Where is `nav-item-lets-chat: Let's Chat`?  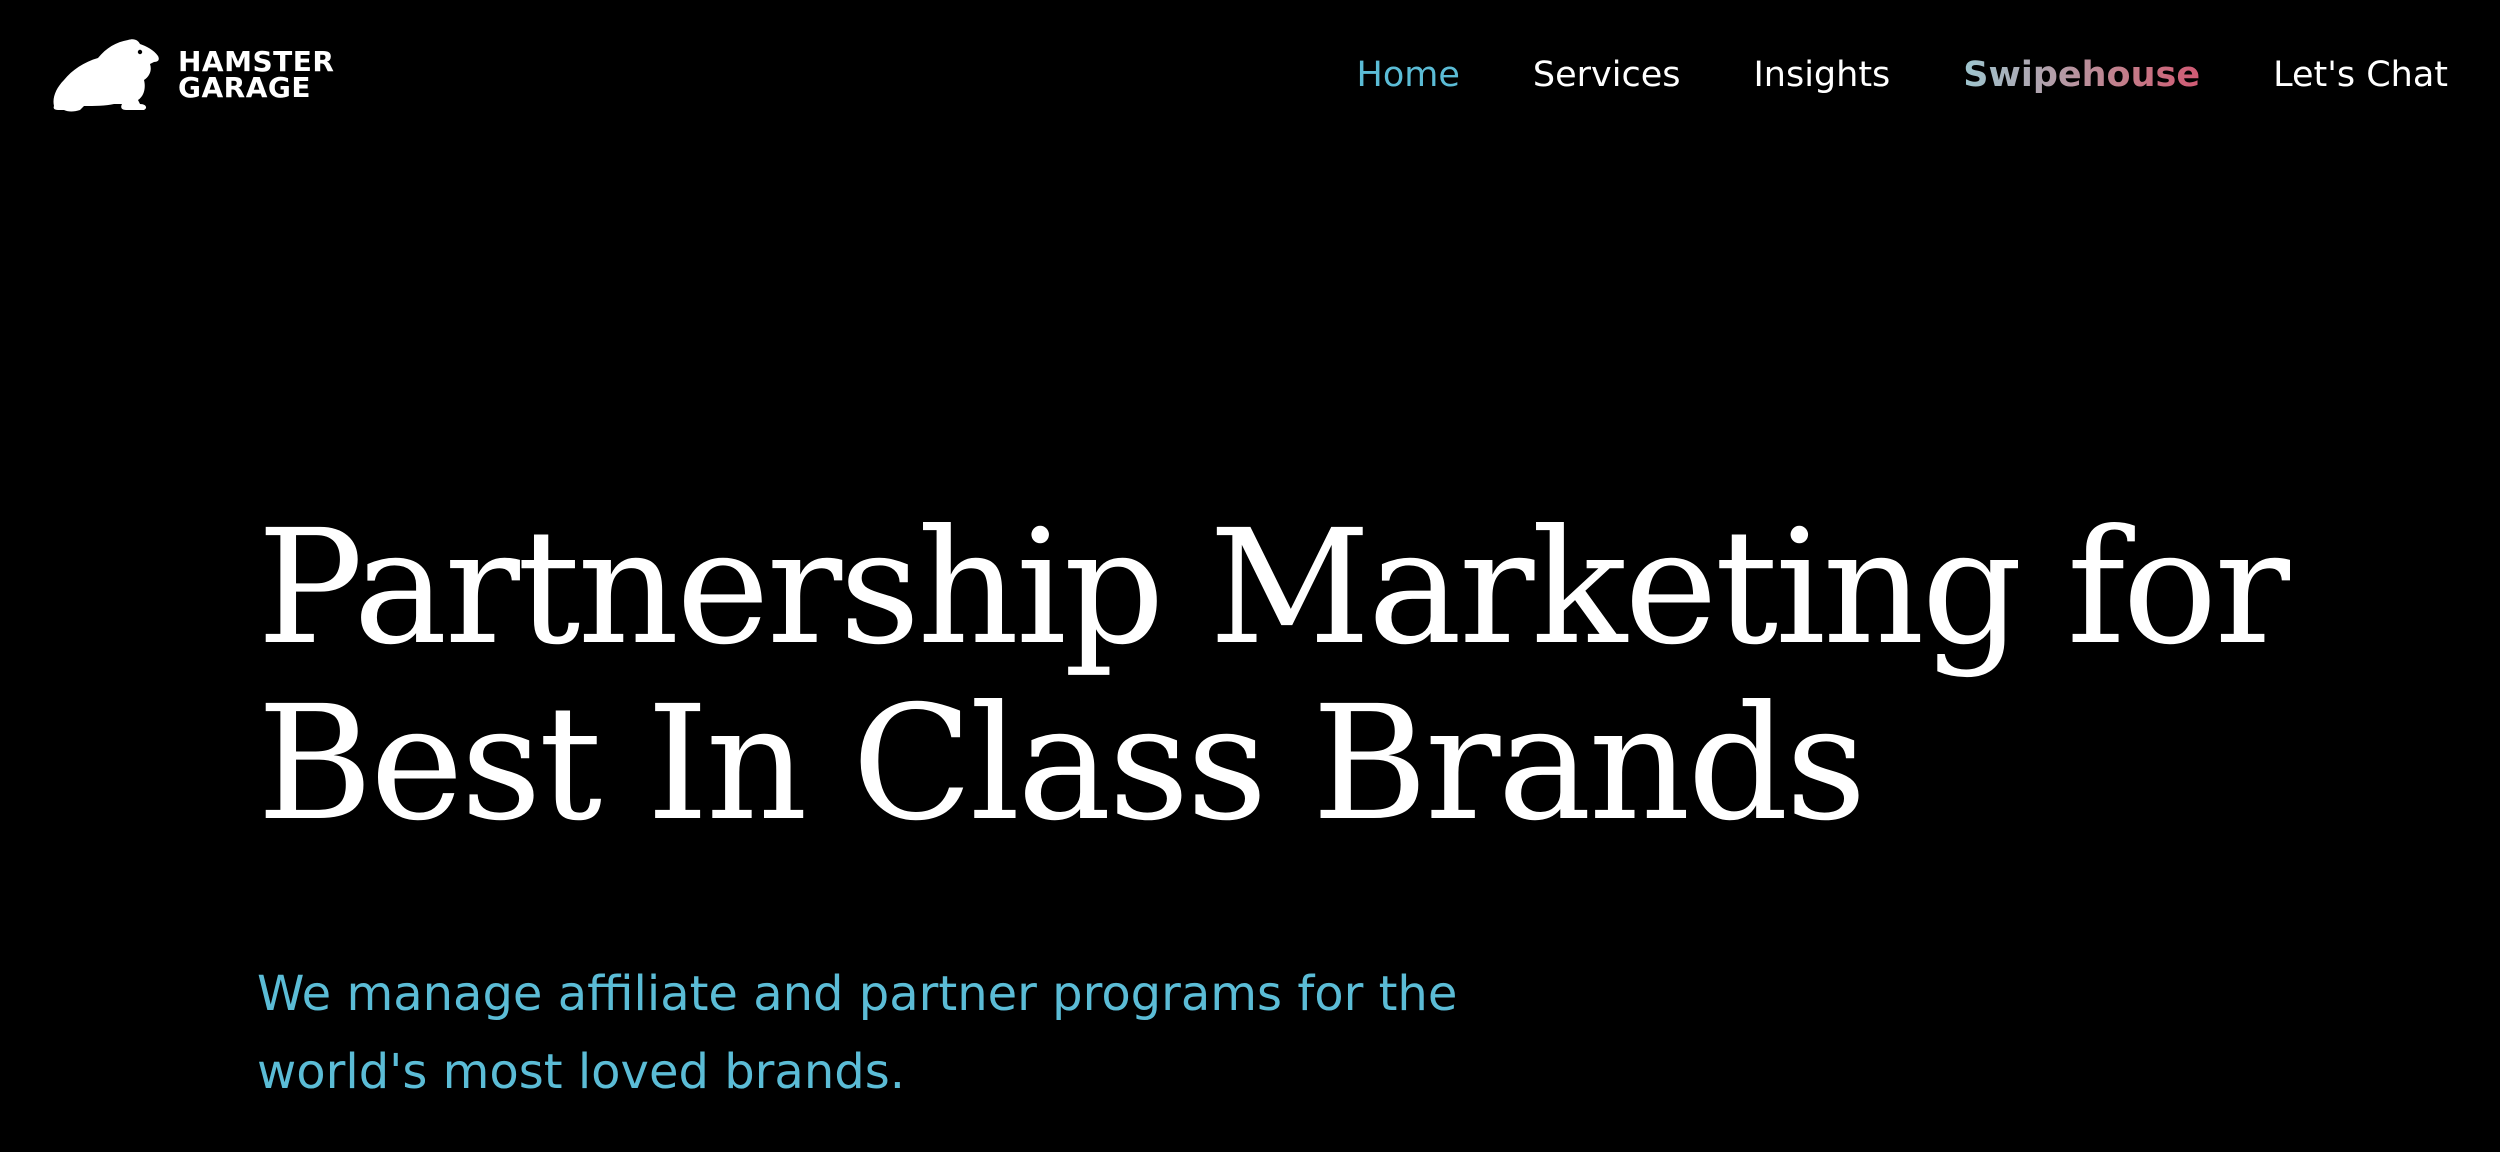 nav-item-lets-chat: Let's Chat is located at coordinates (2360, 75).